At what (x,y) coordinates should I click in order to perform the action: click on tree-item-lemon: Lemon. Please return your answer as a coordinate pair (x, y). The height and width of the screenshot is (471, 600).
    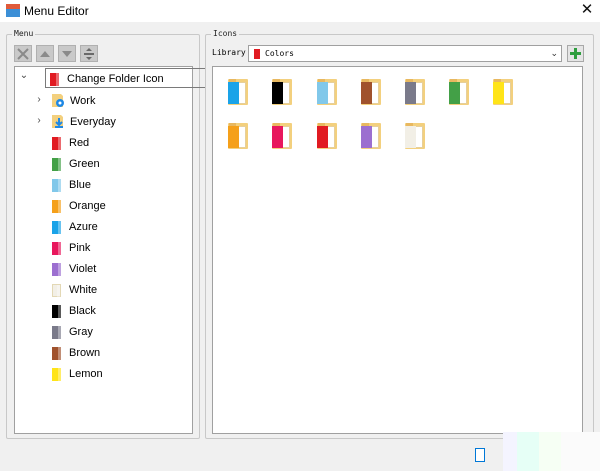
    Looking at the image, I should click on (77, 374).